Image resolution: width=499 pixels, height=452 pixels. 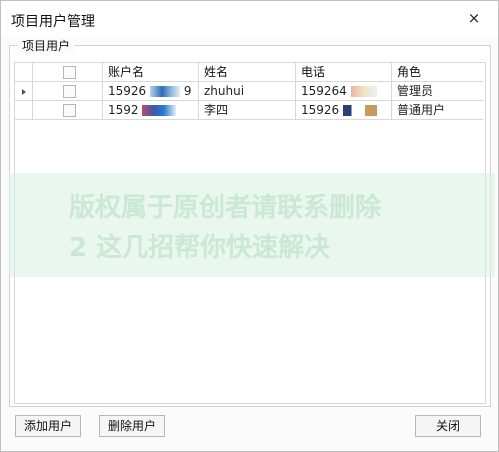 I want to click on cell-account: 15926 9, so click(x=151, y=91).